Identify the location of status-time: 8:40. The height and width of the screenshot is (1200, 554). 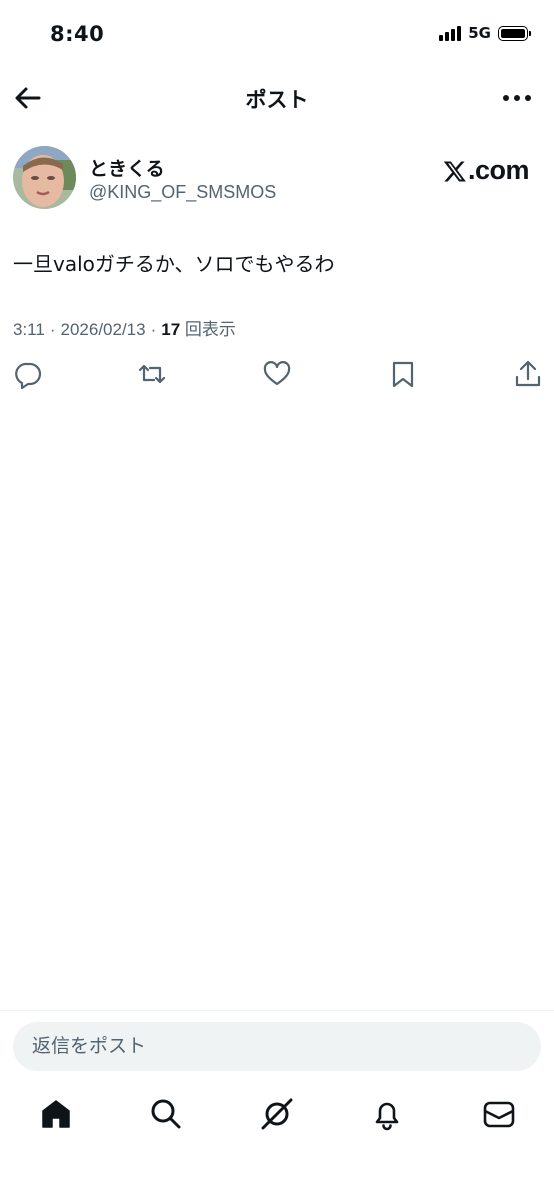
(77, 34).